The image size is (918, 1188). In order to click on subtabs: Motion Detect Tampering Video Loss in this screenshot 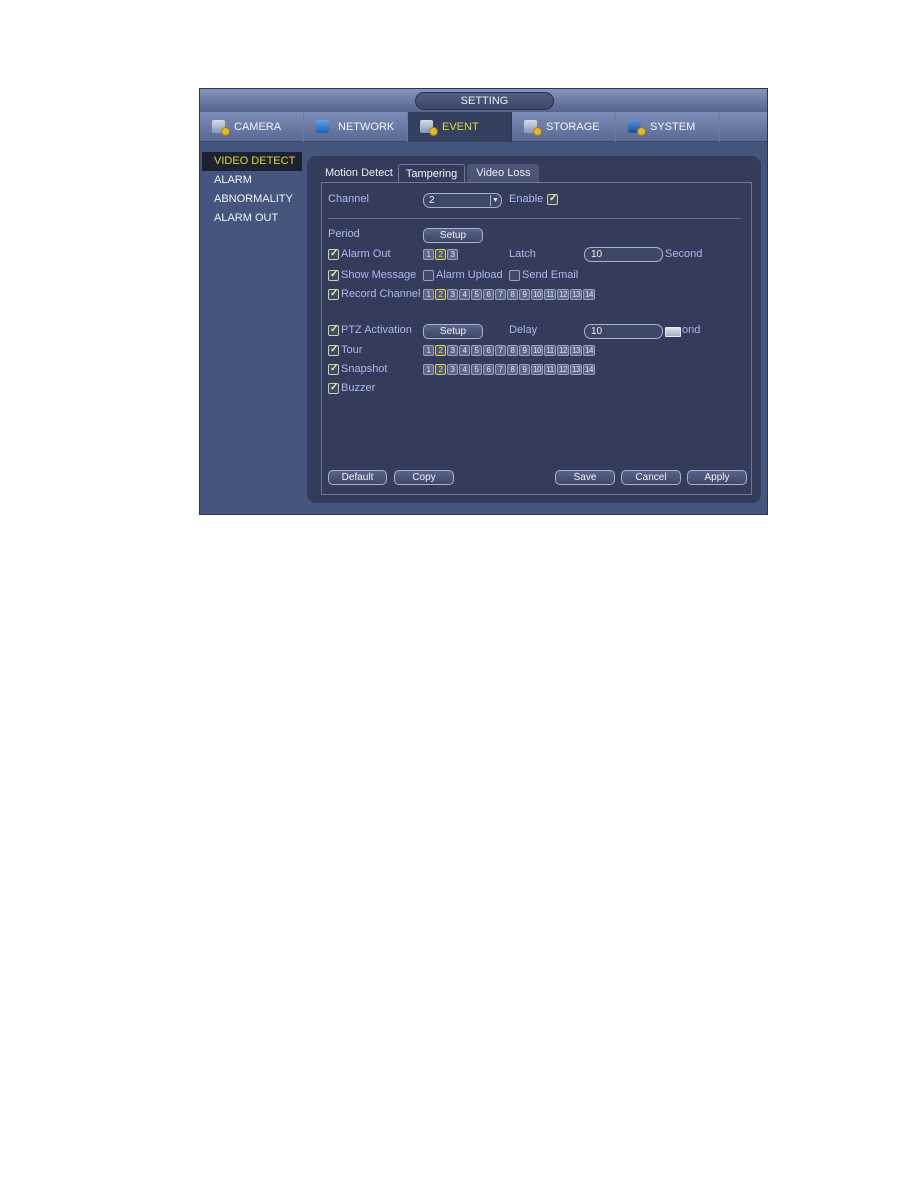, I will do `click(430, 173)`.